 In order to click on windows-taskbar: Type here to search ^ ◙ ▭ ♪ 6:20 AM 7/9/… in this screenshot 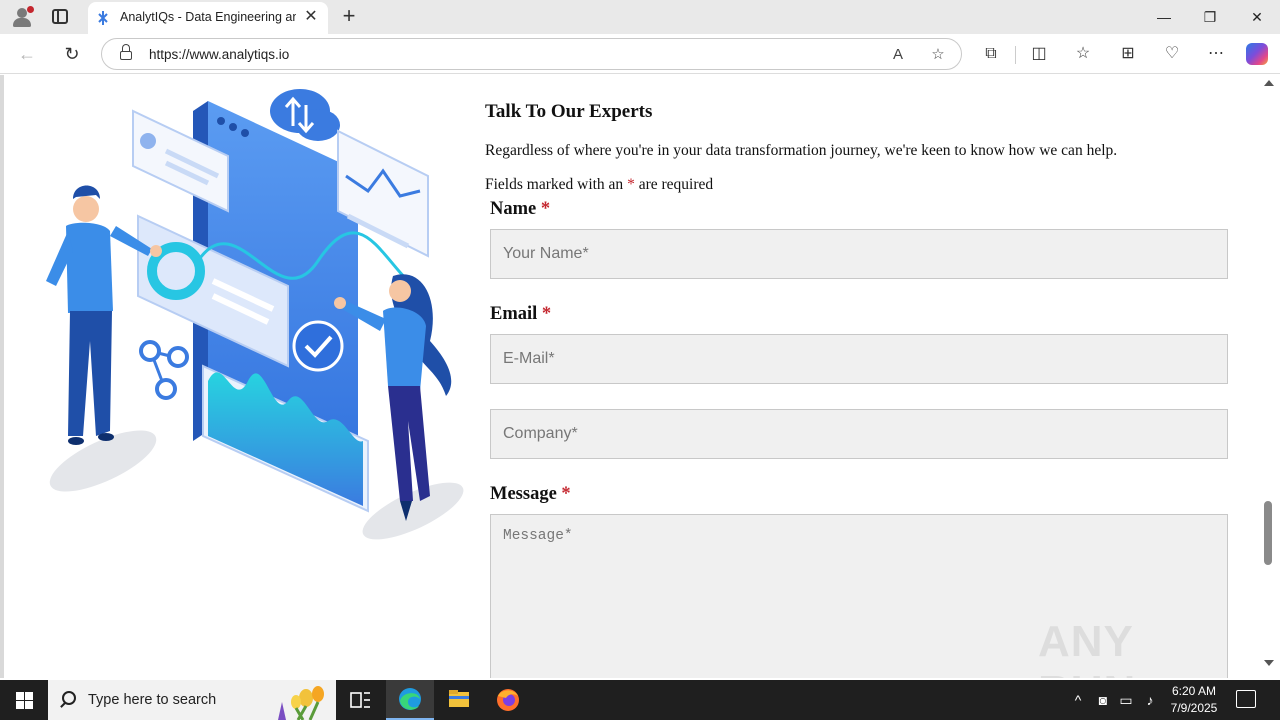, I will do `click(640, 700)`.